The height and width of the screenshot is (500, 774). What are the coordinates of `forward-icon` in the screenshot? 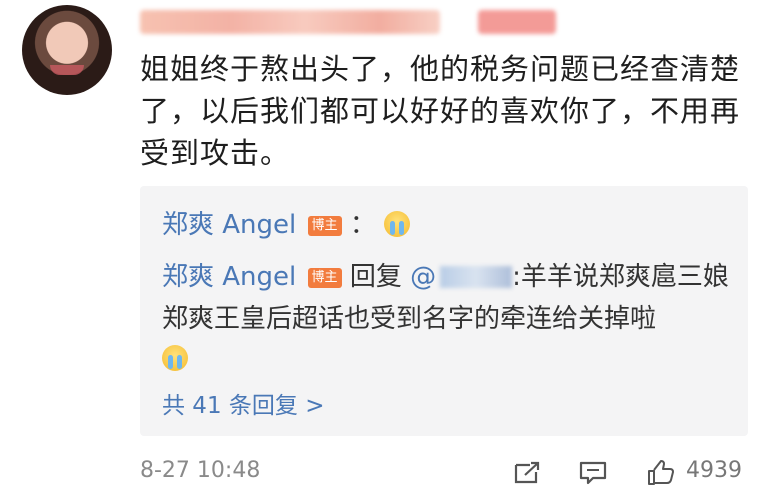 It's located at (527, 473).